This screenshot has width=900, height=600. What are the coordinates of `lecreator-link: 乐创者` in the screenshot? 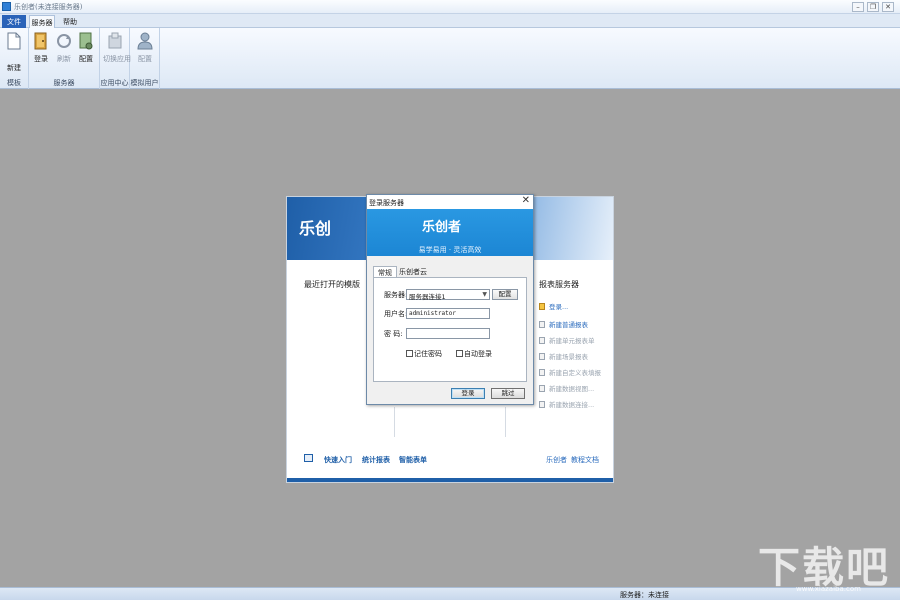 It's located at (556, 460).